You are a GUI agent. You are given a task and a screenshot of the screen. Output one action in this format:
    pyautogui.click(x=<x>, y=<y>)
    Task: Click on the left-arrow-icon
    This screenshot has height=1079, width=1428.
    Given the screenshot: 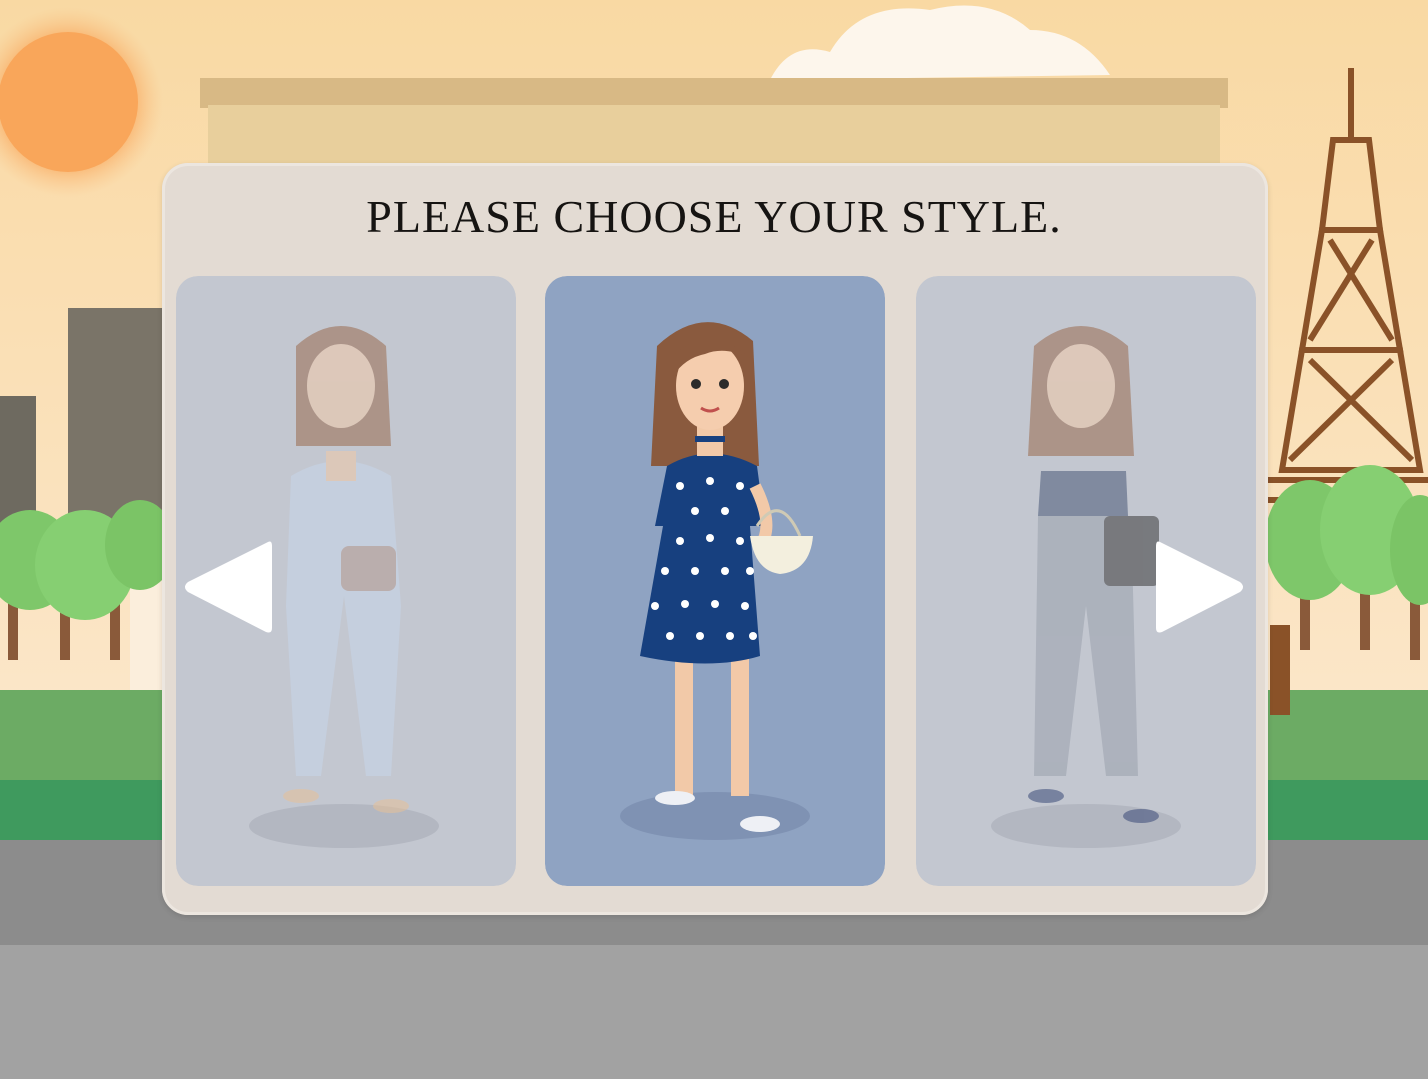 What is the action you would take?
    pyautogui.click(x=228, y=587)
    